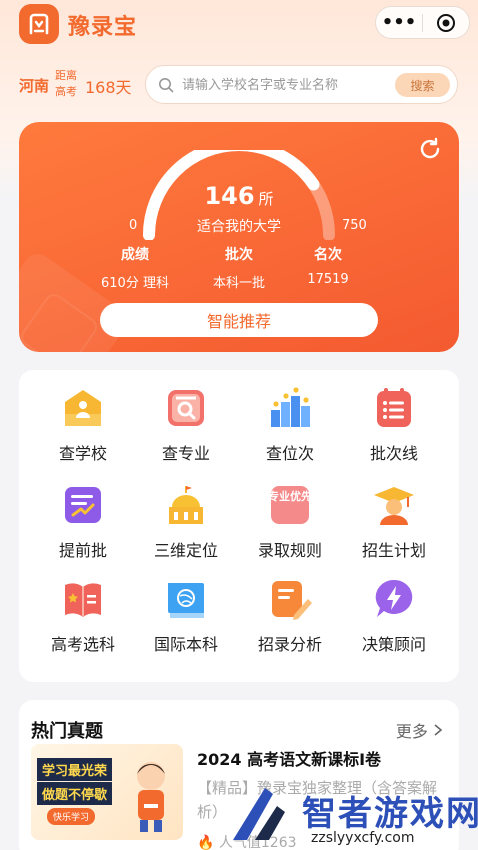 This screenshot has width=478, height=850. I want to click on grid-item-intl-undergrad: 国际本科, so click(186, 616).